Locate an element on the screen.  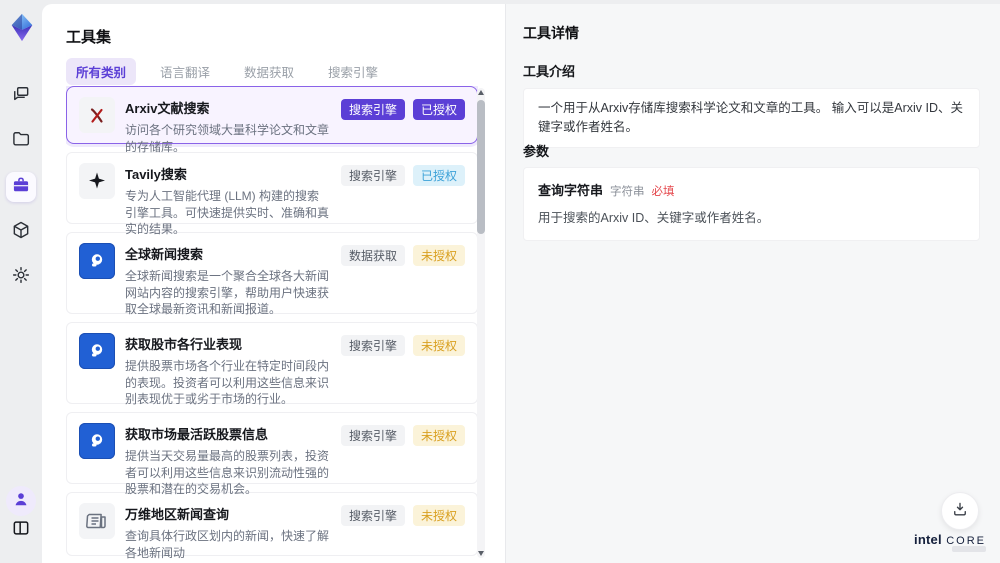
scrollbar-thumb is located at coordinates (481, 167).